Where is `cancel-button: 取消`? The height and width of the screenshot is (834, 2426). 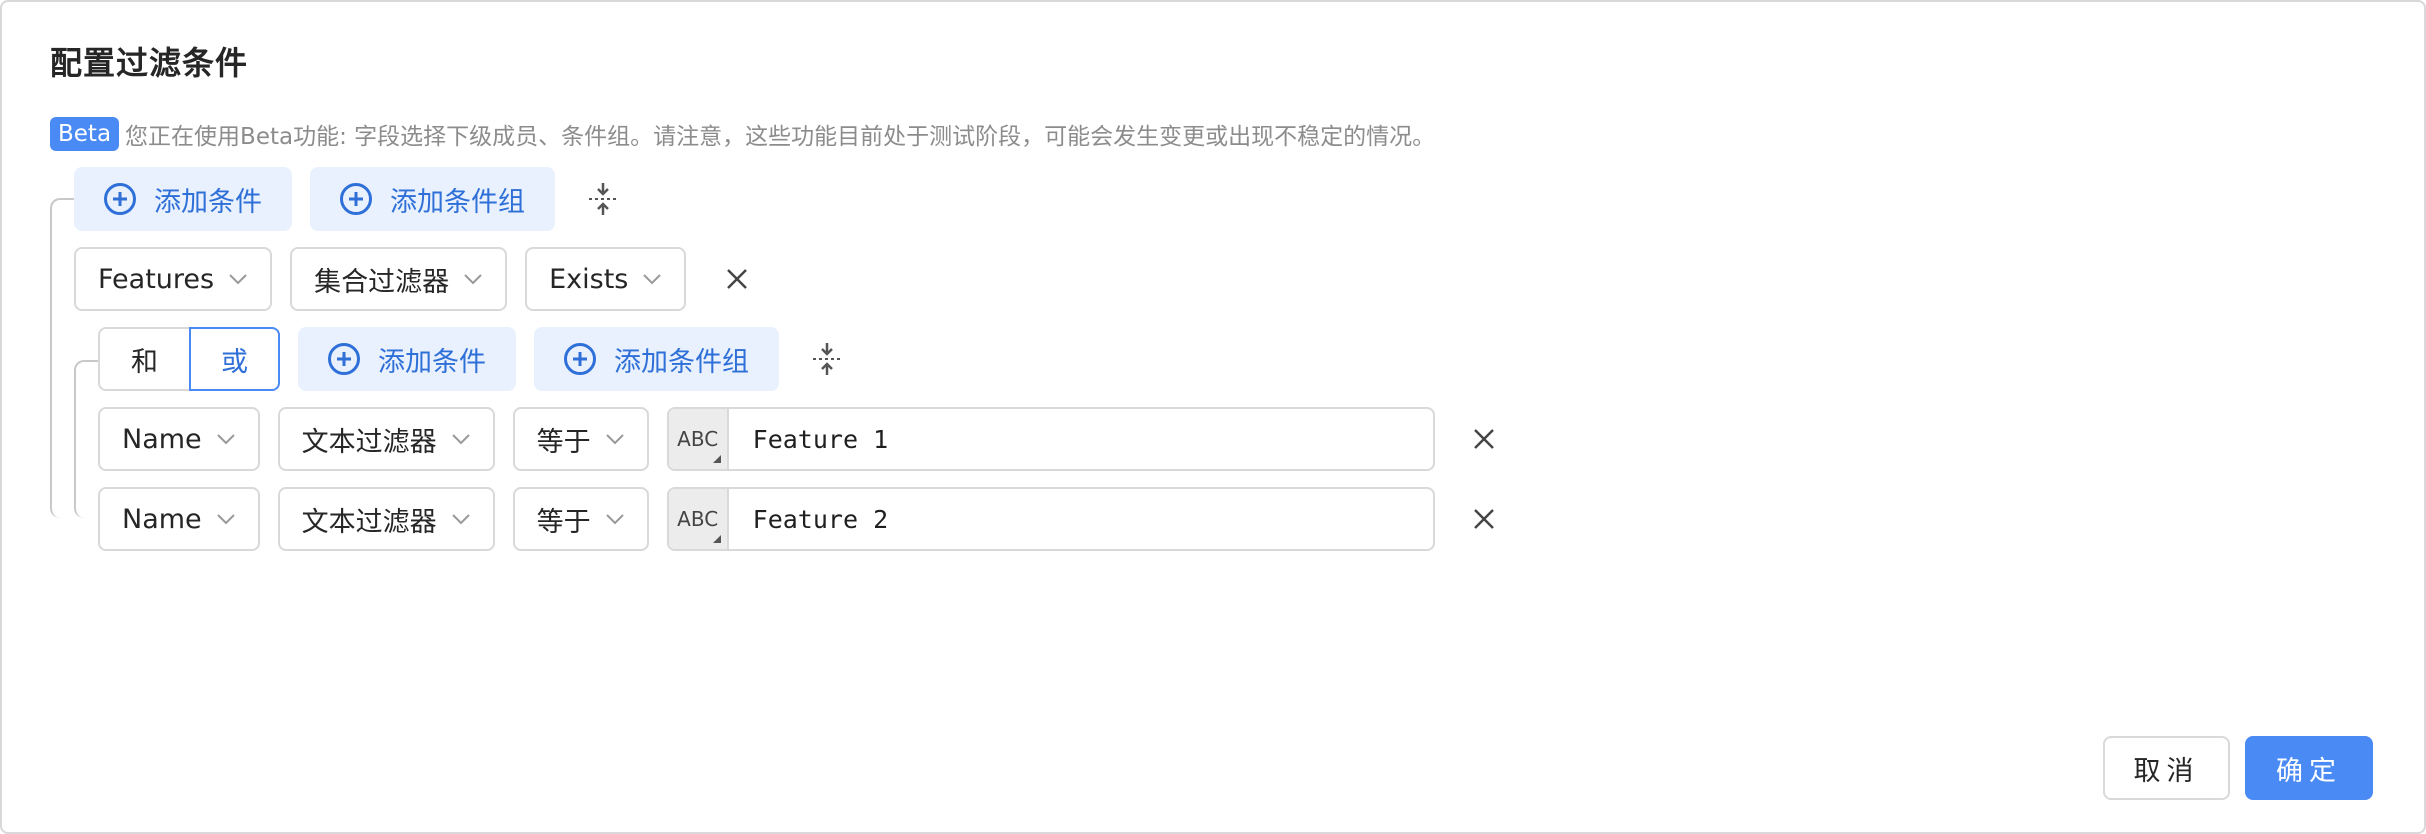
cancel-button: 取消 is located at coordinates (2166, 768).